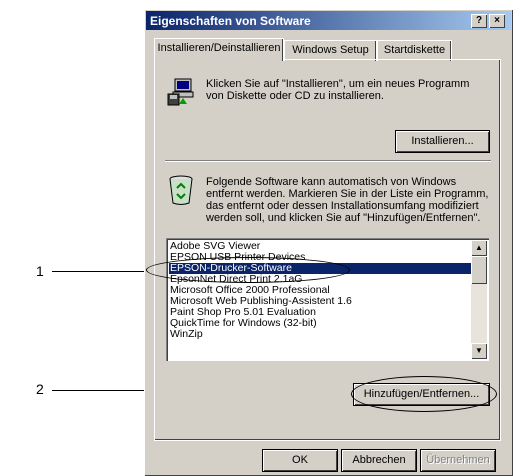 The image size is (513, 476). I want to click on callout-number-2: 2, so click(40, 389).